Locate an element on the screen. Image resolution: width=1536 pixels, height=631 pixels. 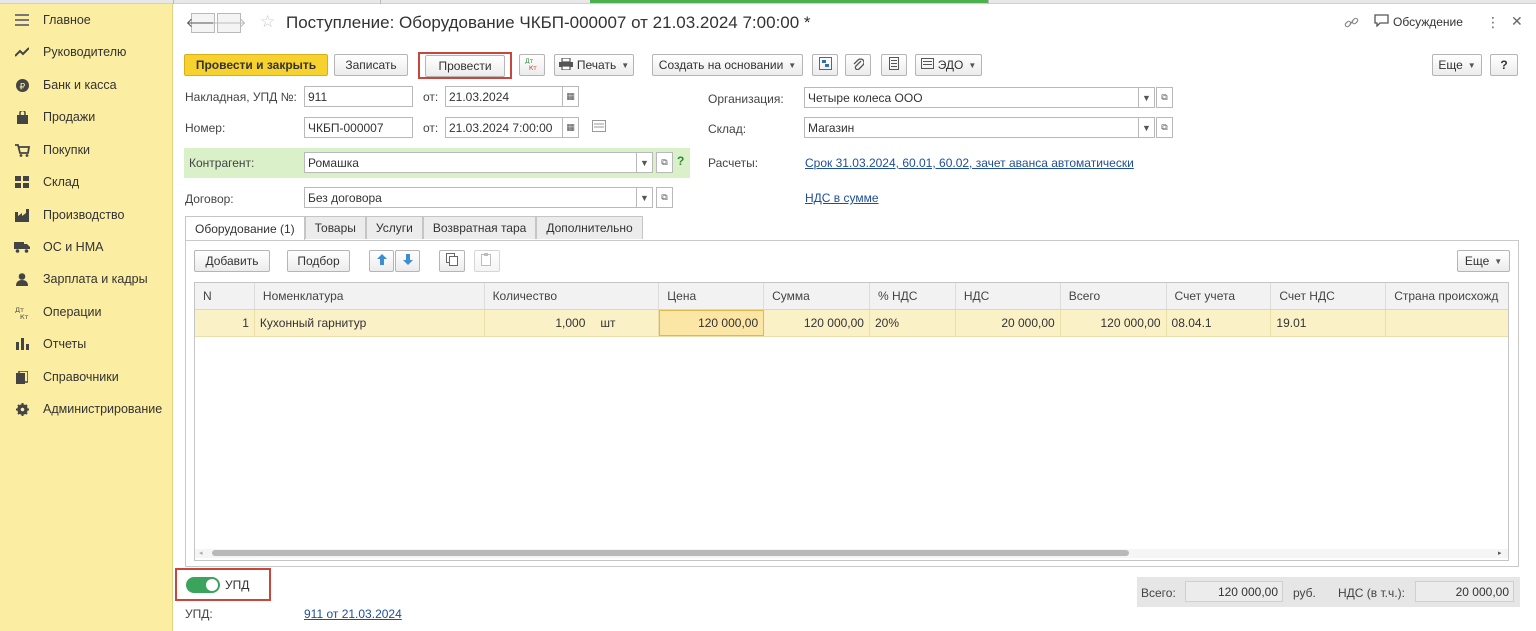
chat-icon is located at coordinates (1381, 22).